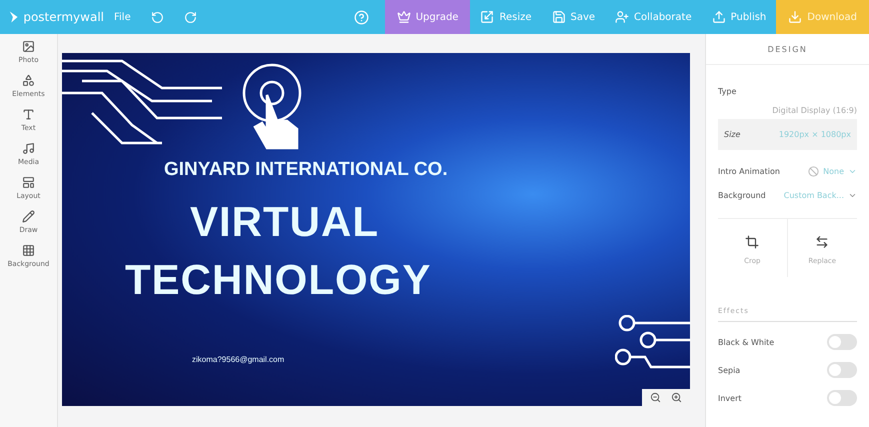 The width and height of the screenshot is (869, 427). I want to click on animation-dropdown: None, so click(832, 171).